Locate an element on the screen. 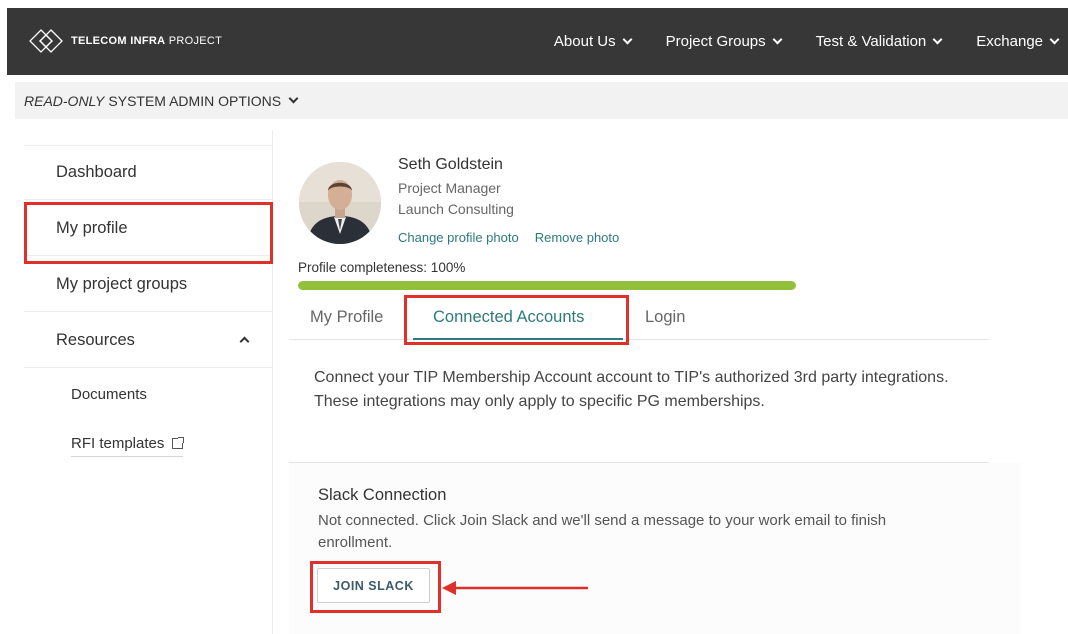  tab-login: Login is located at coordinates (665, 317).